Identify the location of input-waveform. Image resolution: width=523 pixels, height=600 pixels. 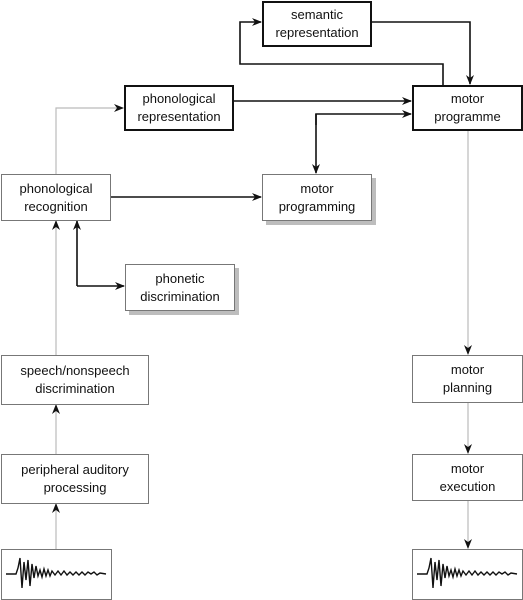
(56, 574).